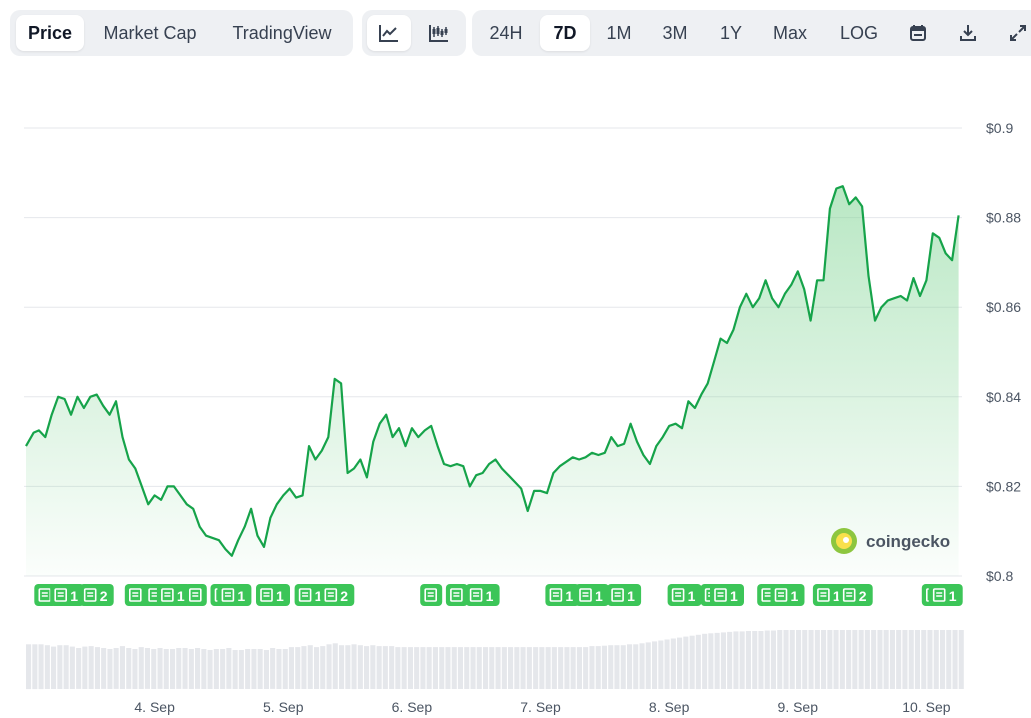  Describe the element at coordinates (859, 33) in the screenshot. I see `log-scale-toggle: LOG` at that location.